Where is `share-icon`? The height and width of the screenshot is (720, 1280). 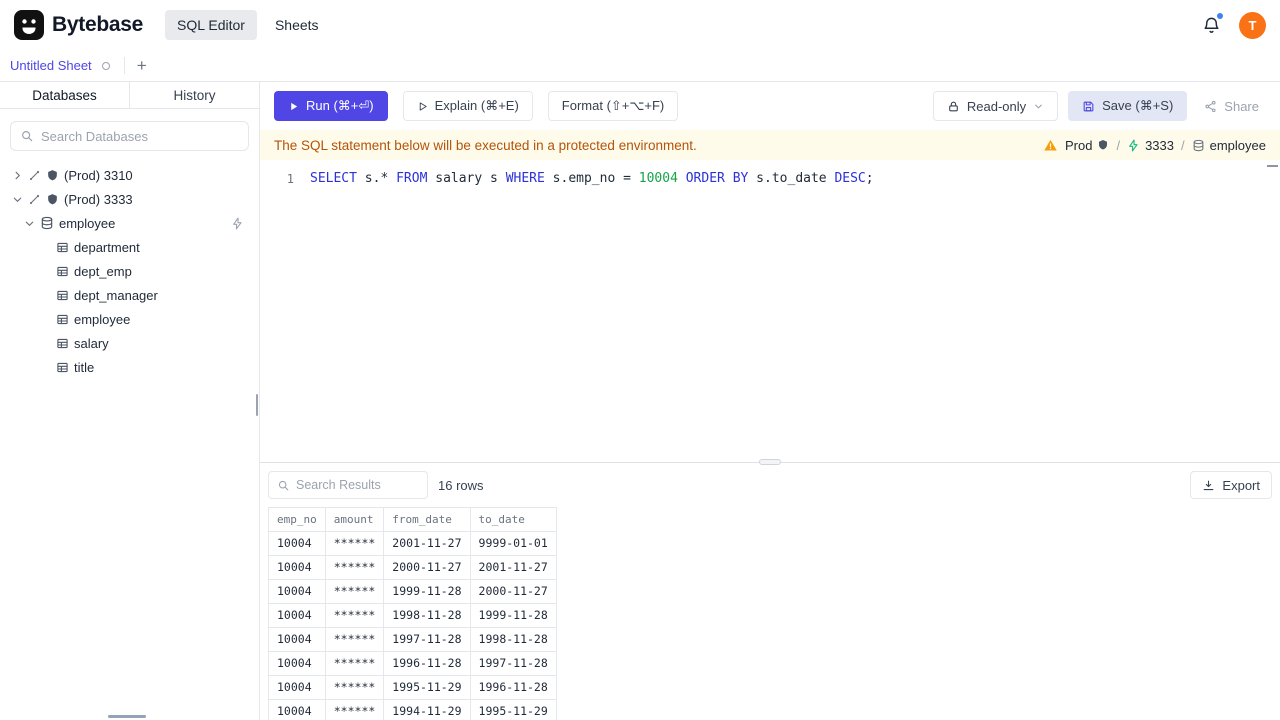
share-icon is located at coordinates (1210, 106).